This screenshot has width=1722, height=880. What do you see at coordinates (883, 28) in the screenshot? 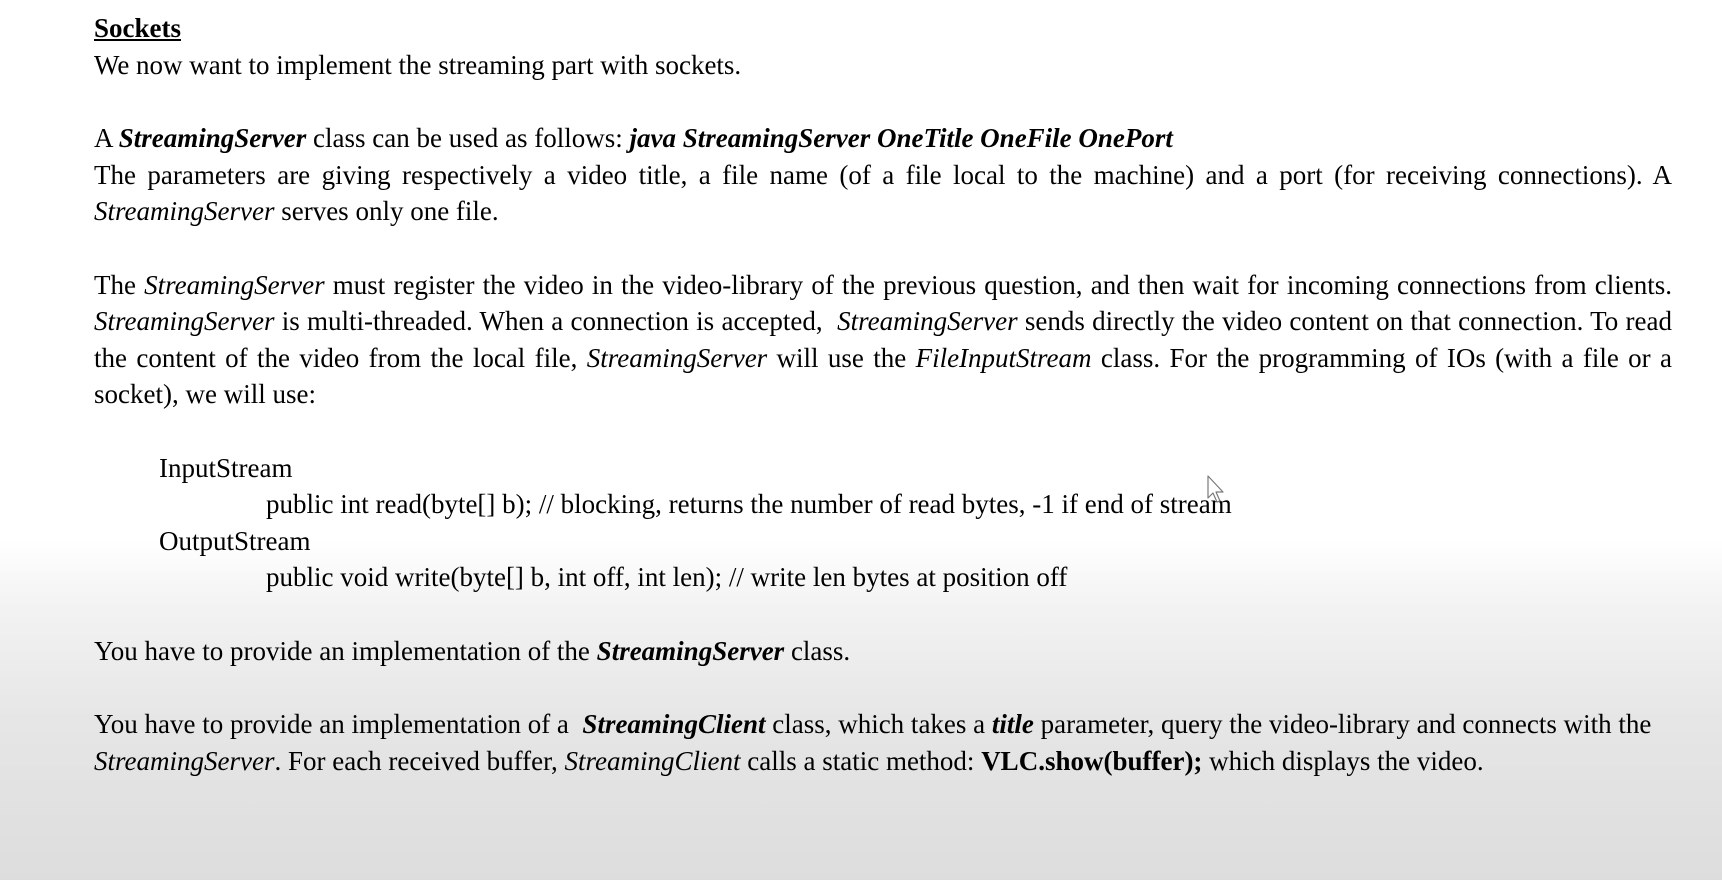
I see `section-heading: Sockets` at bounding box center [883, 28].